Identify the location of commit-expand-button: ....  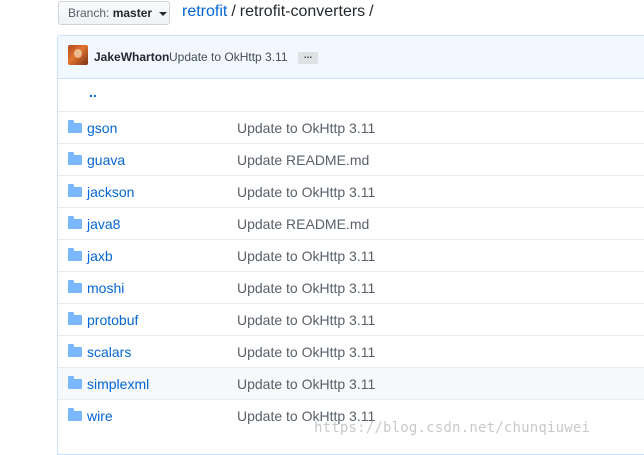
(308, 57).